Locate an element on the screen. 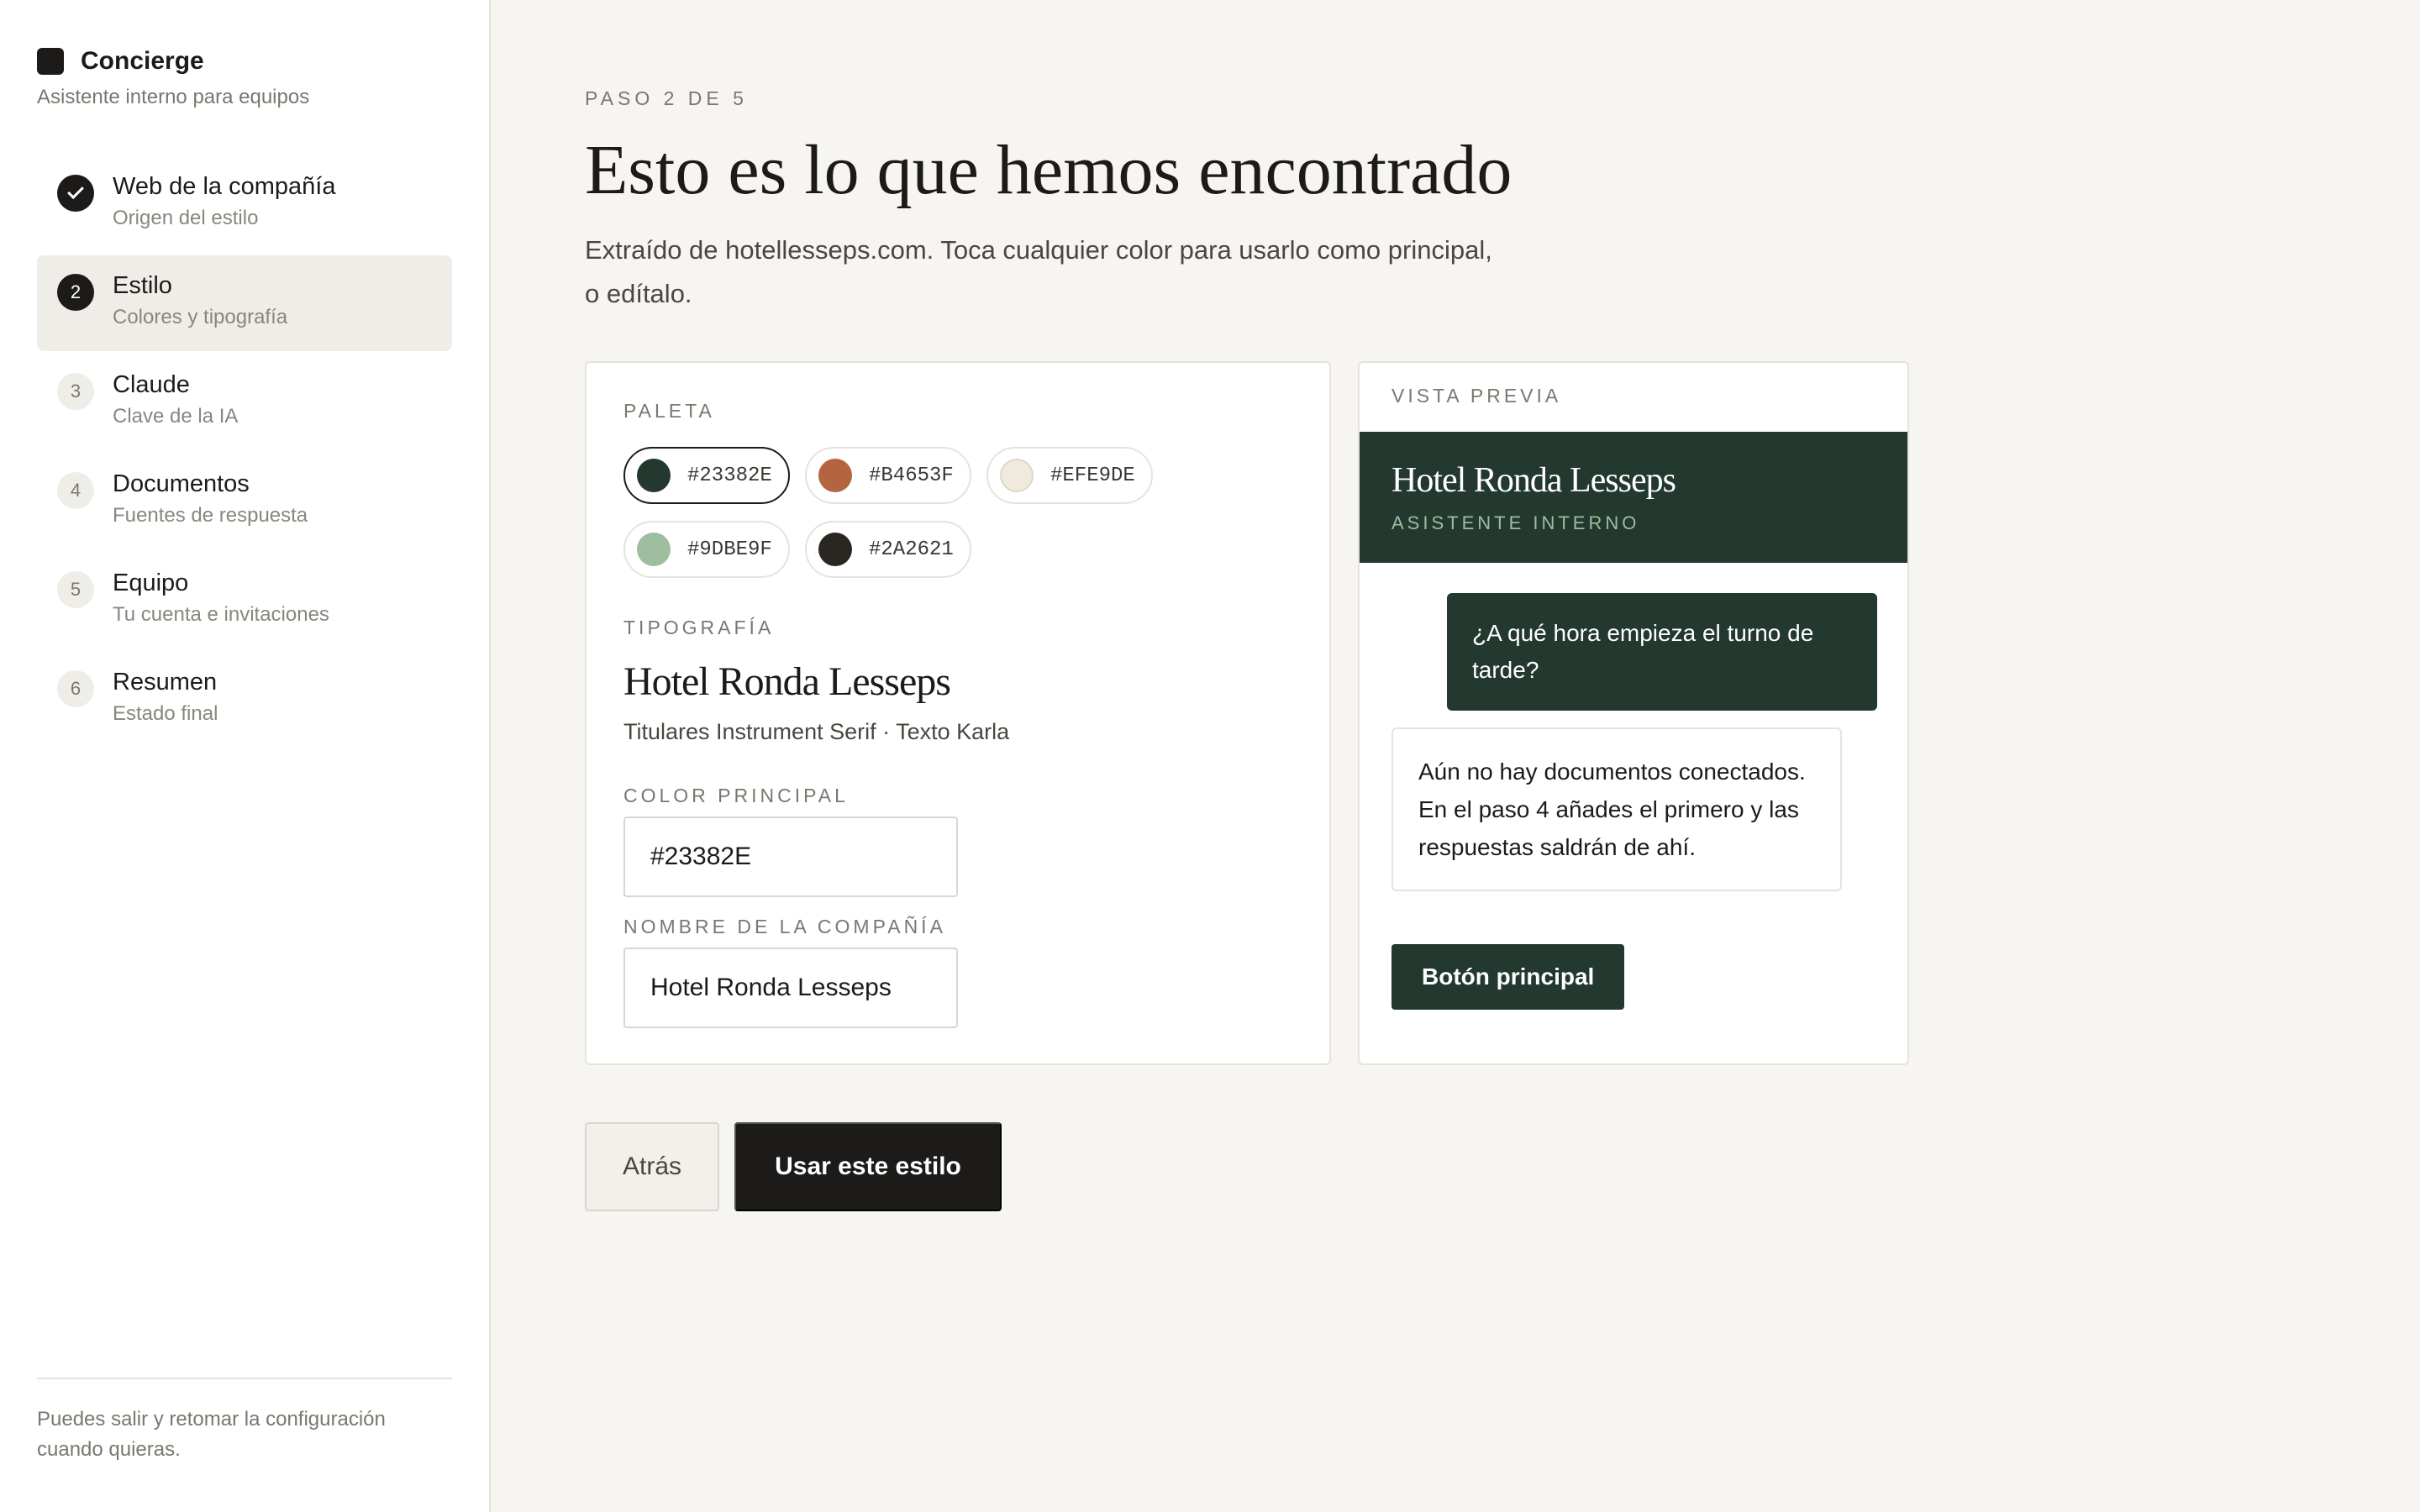 This screenshot has width=2420, height=1512. step-subtitle: Estado final is located at coordinates (165, 713).